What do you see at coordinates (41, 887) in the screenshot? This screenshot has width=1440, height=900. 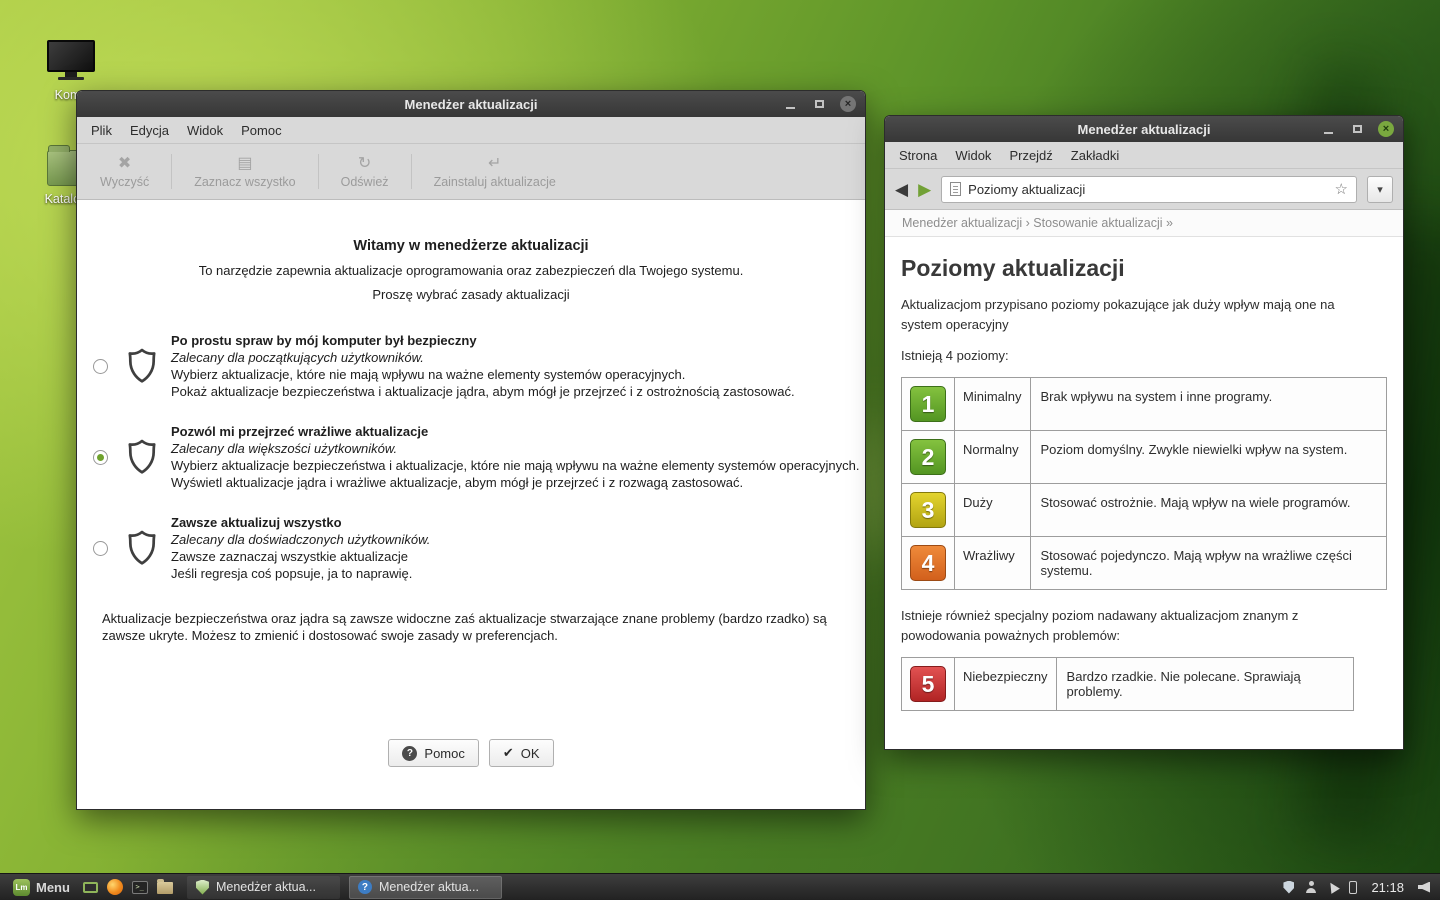 I see `menu-button: Lm Menu` at bounding box center [41, 887].